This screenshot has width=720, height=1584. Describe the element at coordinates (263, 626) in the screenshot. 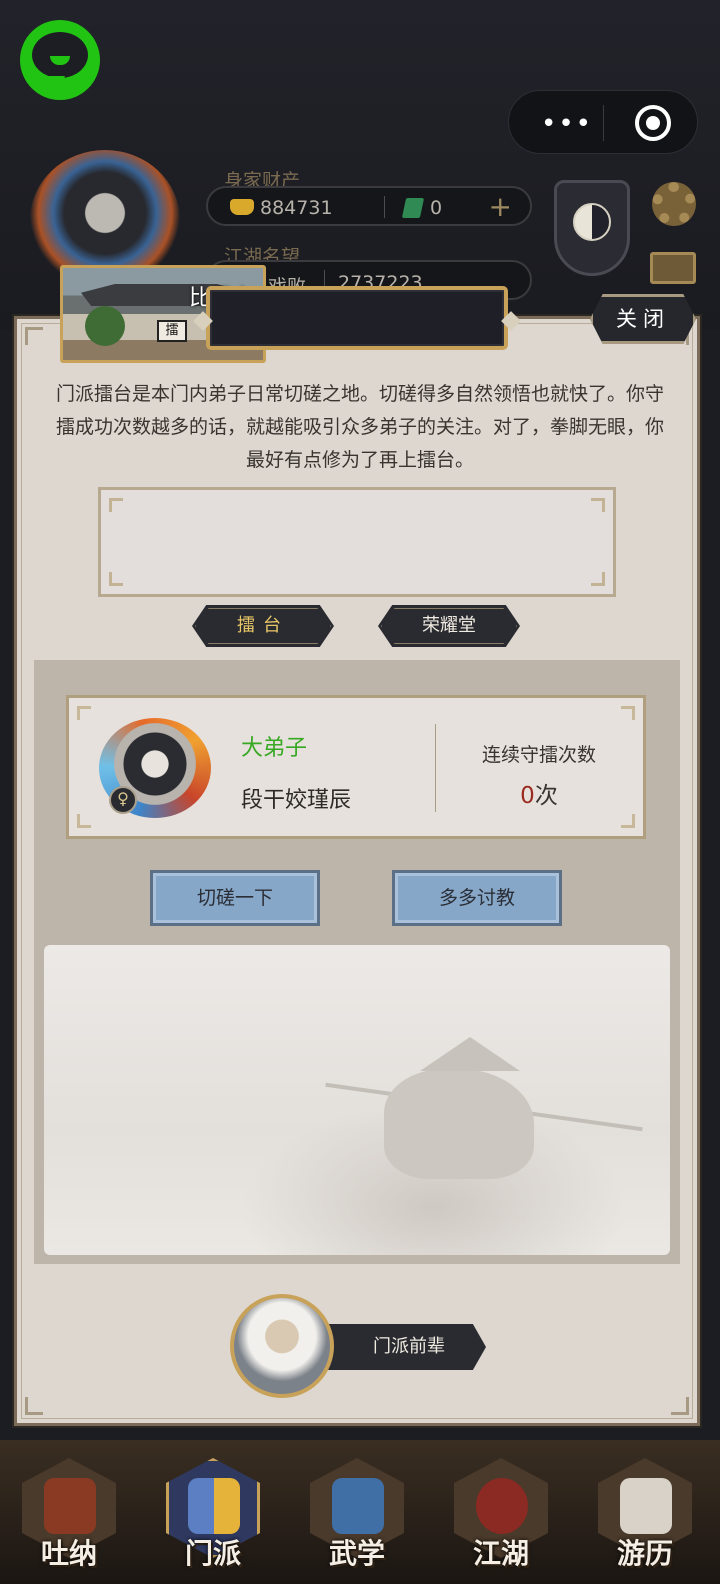

I see `tab-arena: 擂台` at that location.